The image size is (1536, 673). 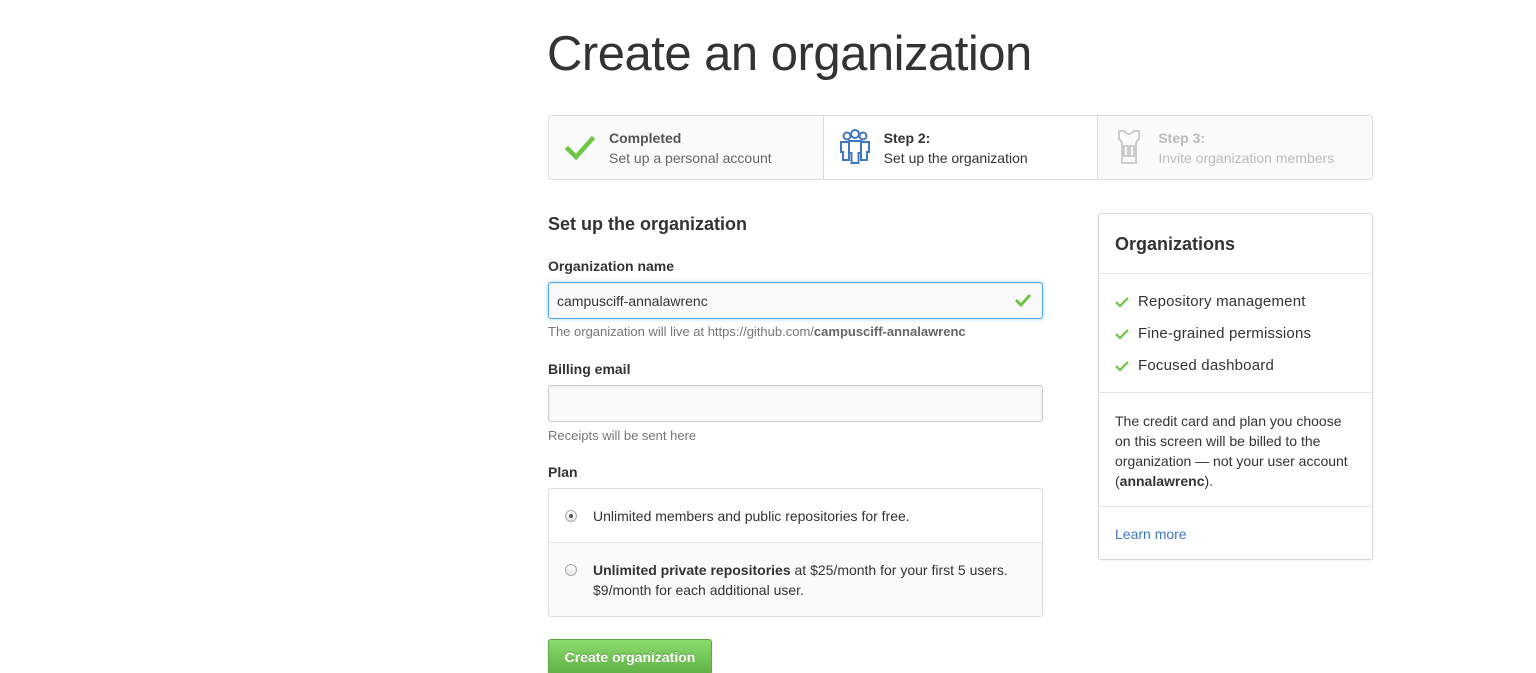 What do you see at coordinates (648, 224) in the screenshot?
I see `form-heading: Set up the organization` at bounding box center [648, 224].